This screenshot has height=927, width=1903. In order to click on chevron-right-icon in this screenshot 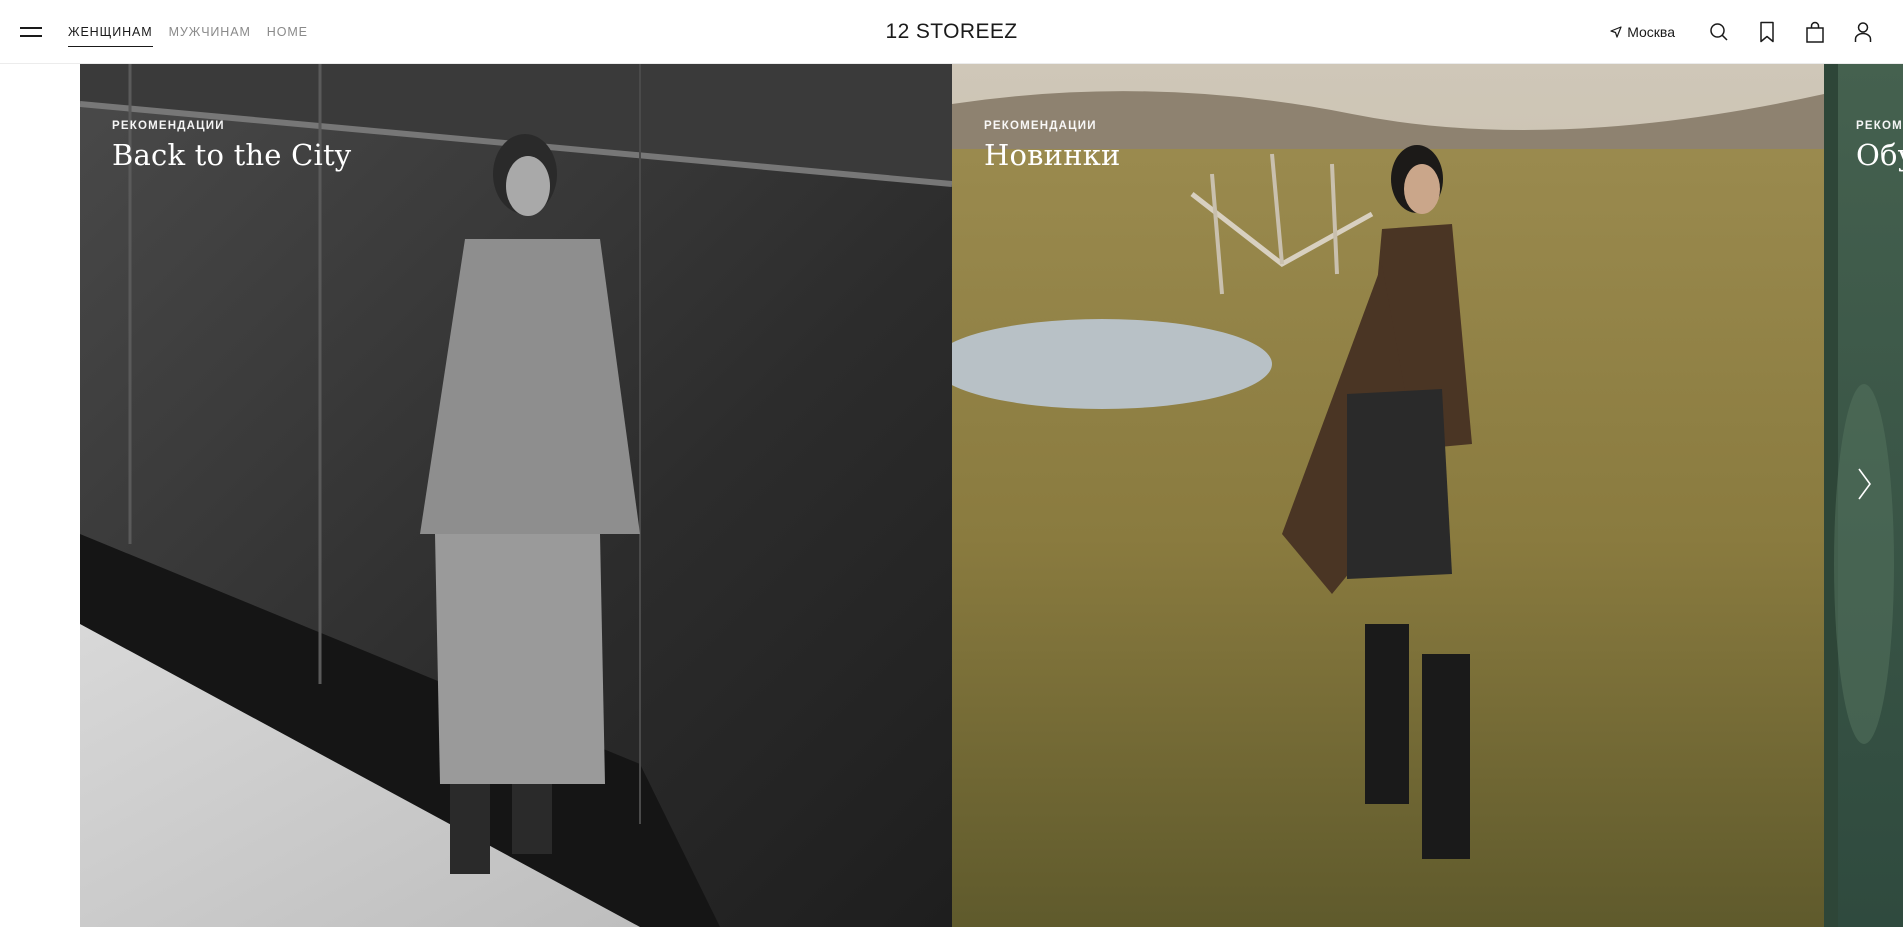, I will do `click(1864, 484)`.